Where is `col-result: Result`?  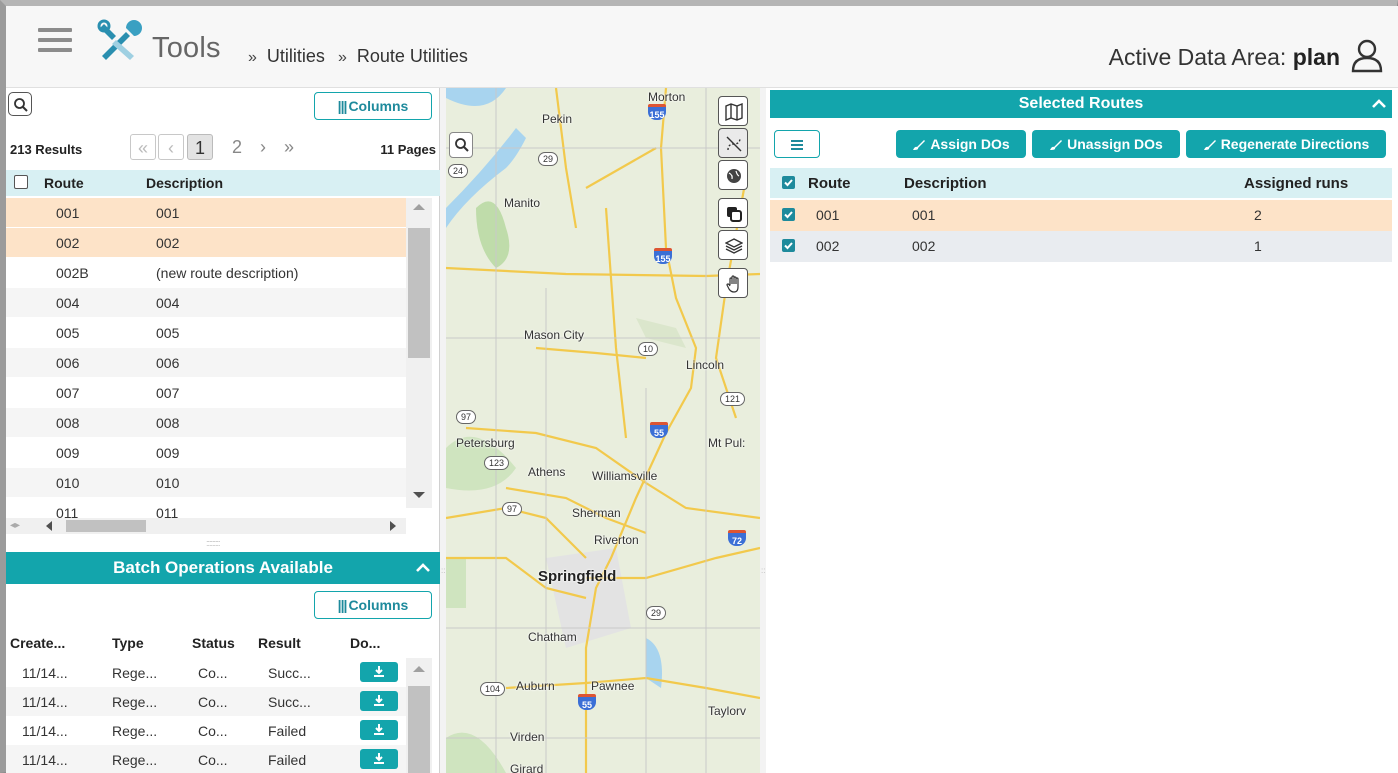
col-result: Result is located at coordinates (279, 643).